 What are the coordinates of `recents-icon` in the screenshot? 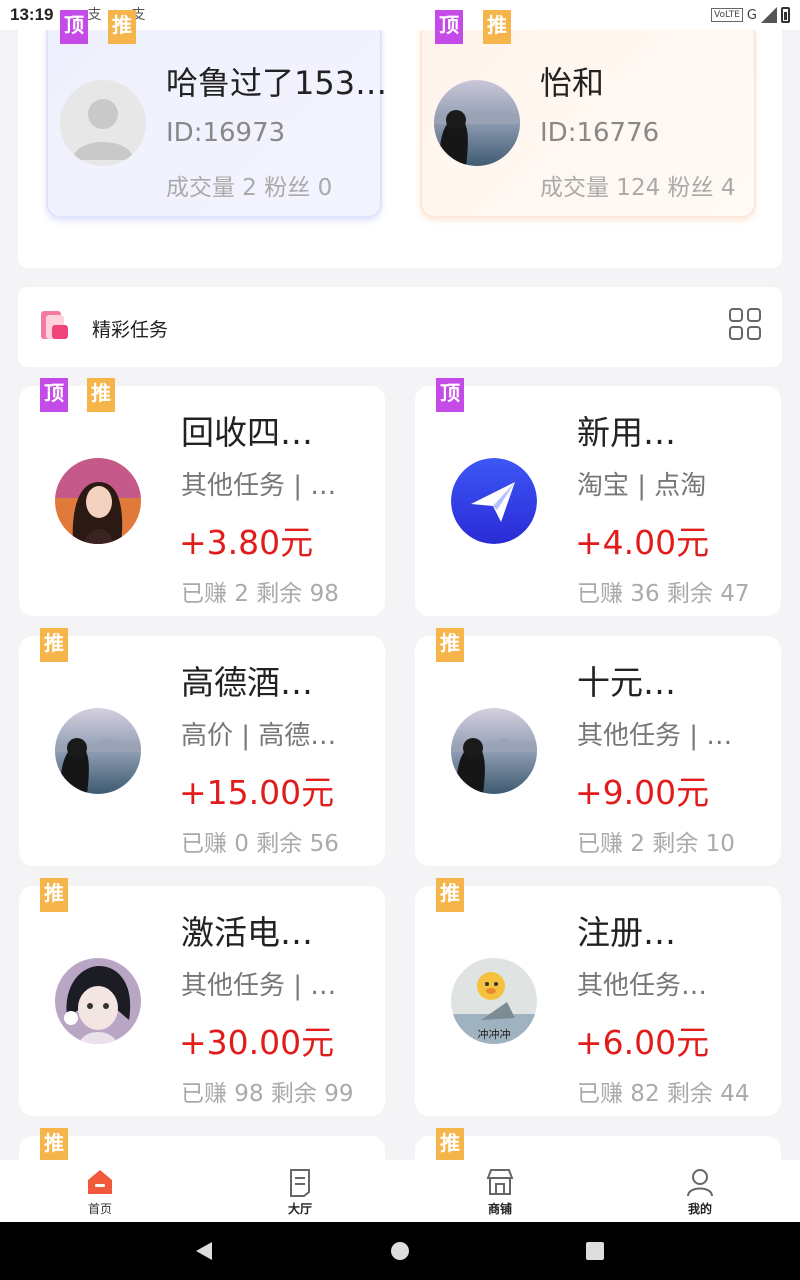 It's located at (595, 1251).